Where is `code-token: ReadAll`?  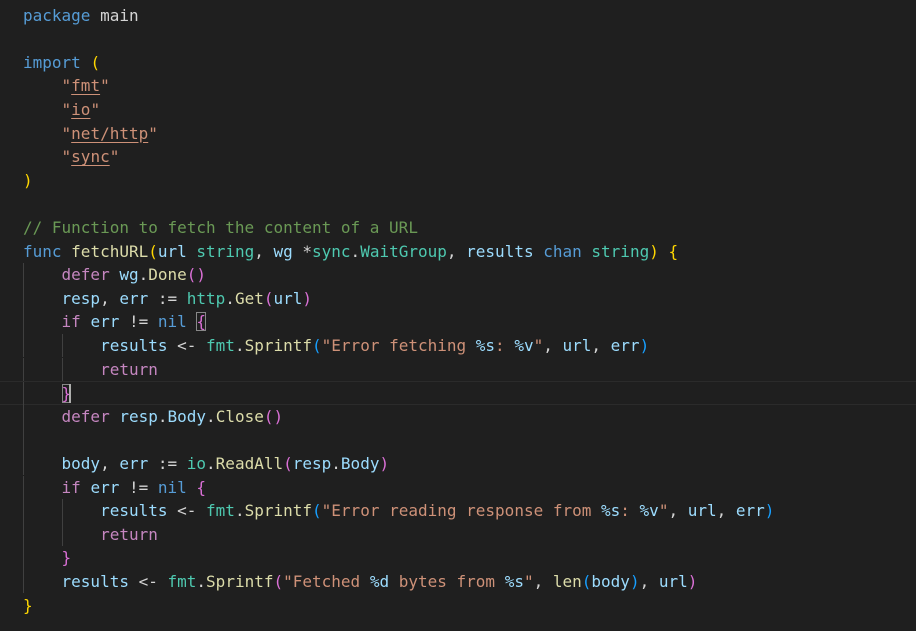
code-token: ReadAll is located at coordinates (249, 463).